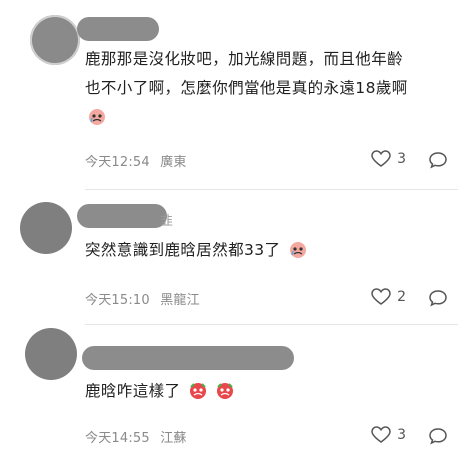 This screenshot has height=449, width=458. I want to click on timestamp: 今天14:55, so click(117, 438).